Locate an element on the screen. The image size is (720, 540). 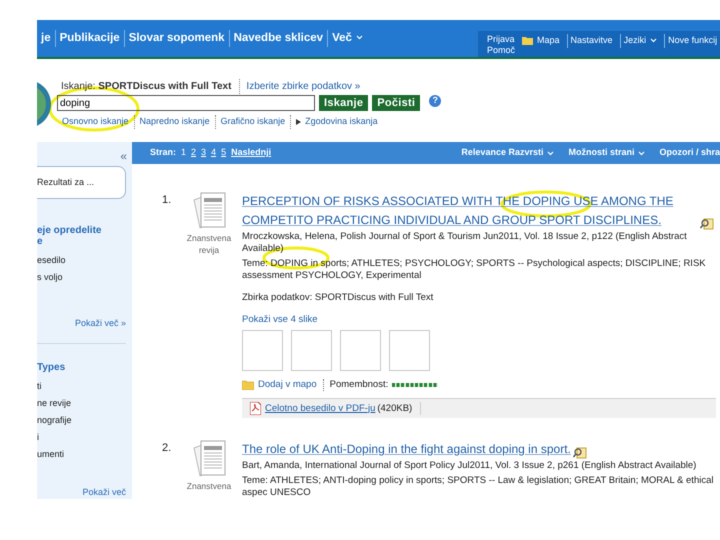
filter-option: s voljo is located at coordinates (81, 277).